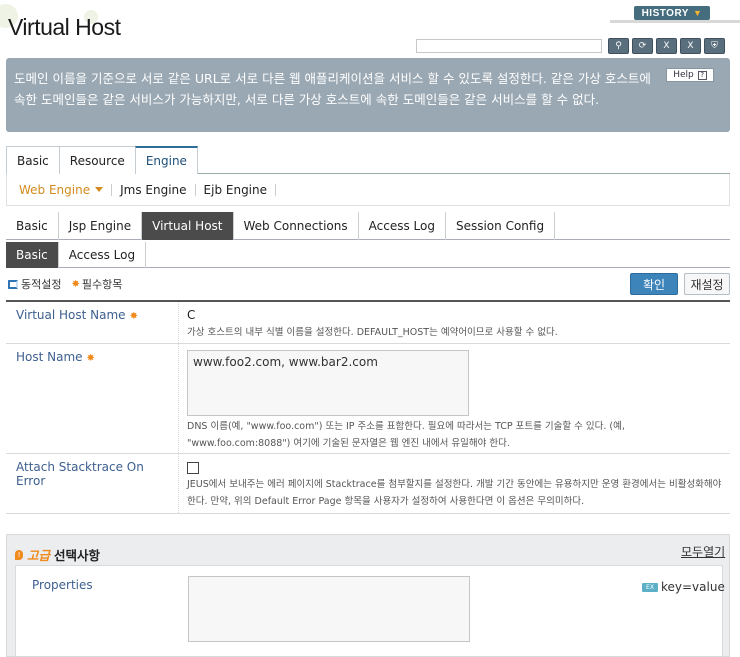 The width and height of the screenshot is (740, 657). What do you see at coordinates (80, 474) in the screenshot?
I see `stacktrace-label: Attach Stacktrace On Error` at bounding box center [80, 474].